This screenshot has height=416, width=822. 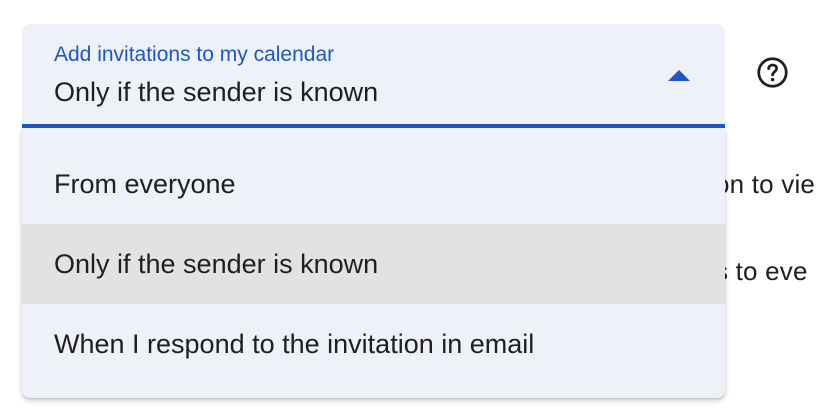 What do you see at coordinates (761, 271) in the screenshot?
I see `background-setting-text: s to eve` at bounding box center [761, 271].